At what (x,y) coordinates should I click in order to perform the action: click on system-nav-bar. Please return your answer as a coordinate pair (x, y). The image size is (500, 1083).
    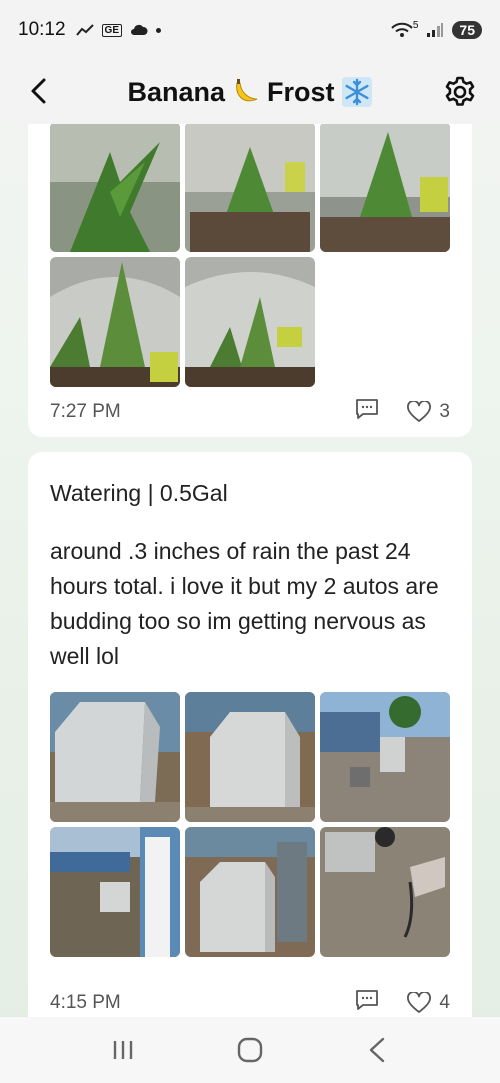
    Looking at the image, I should click on (250, 1050).